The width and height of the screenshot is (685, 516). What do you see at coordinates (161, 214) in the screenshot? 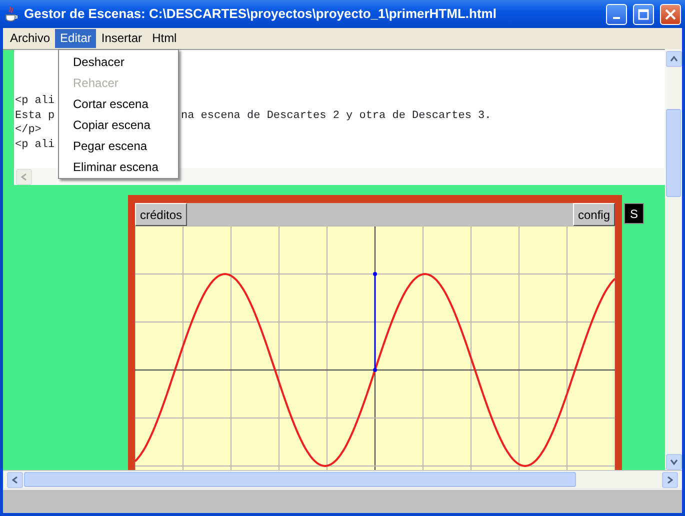
I see `applet-button: créditos` at bounding box center [161, 214].